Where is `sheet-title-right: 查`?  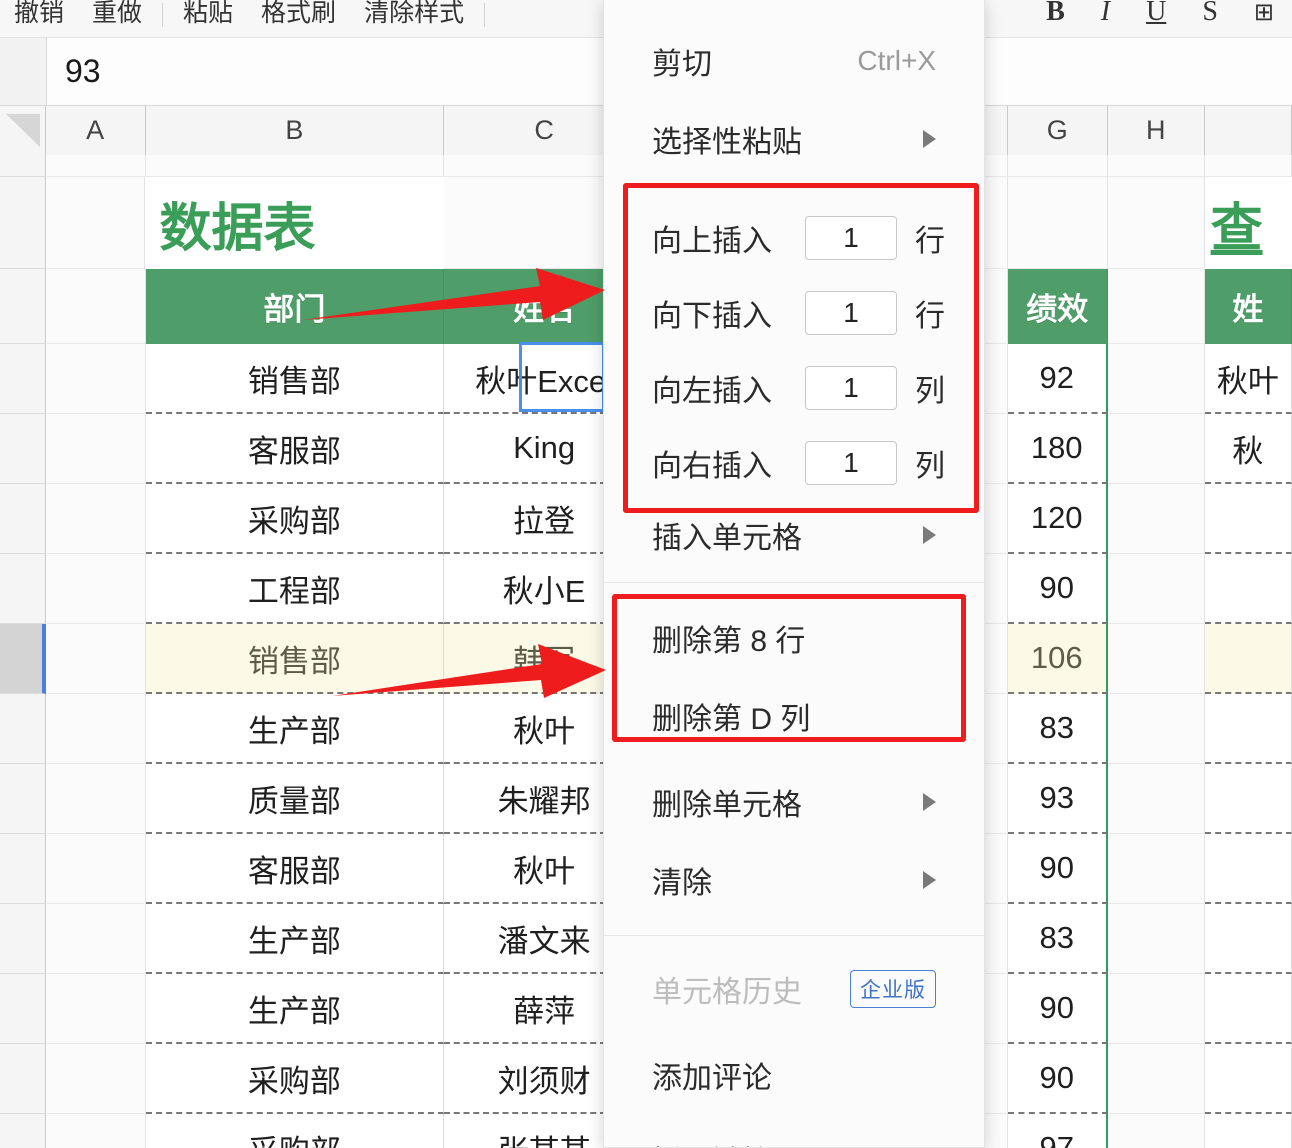 sheet-title-right: 查 is located at coordinates (1248, 223).